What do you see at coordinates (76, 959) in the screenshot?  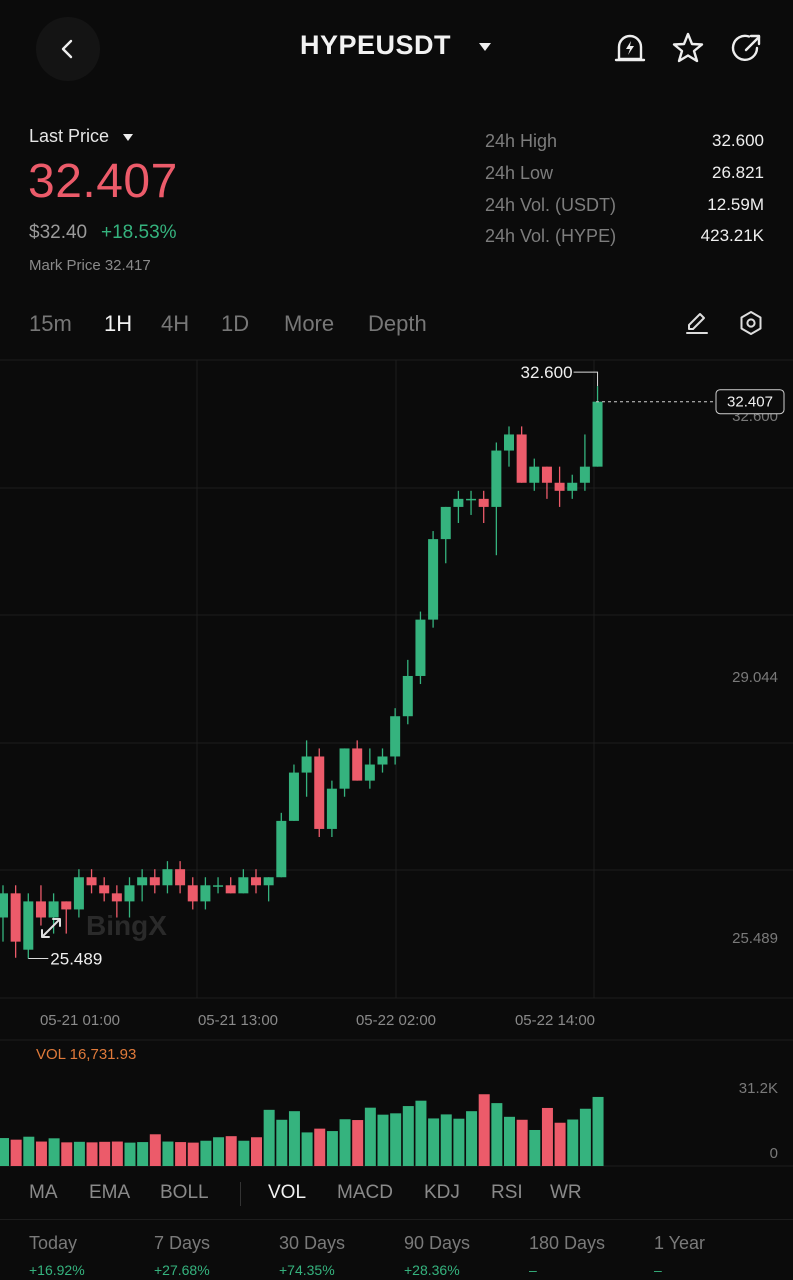 I see `low-marker: 25.489` at bounding box center [76, 959].